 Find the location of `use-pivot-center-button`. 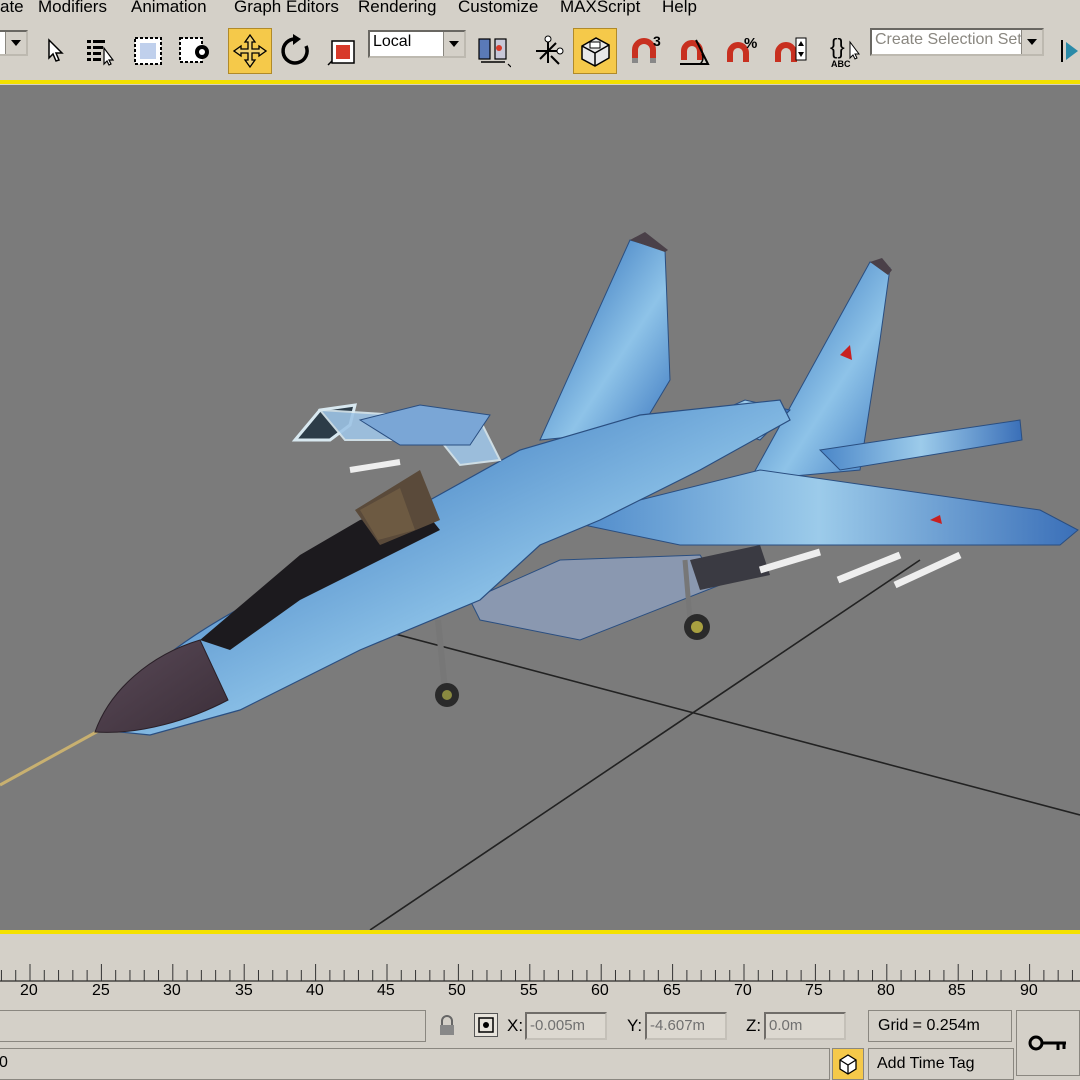

use-pivot-center-button is located at coordinates (493, 51).